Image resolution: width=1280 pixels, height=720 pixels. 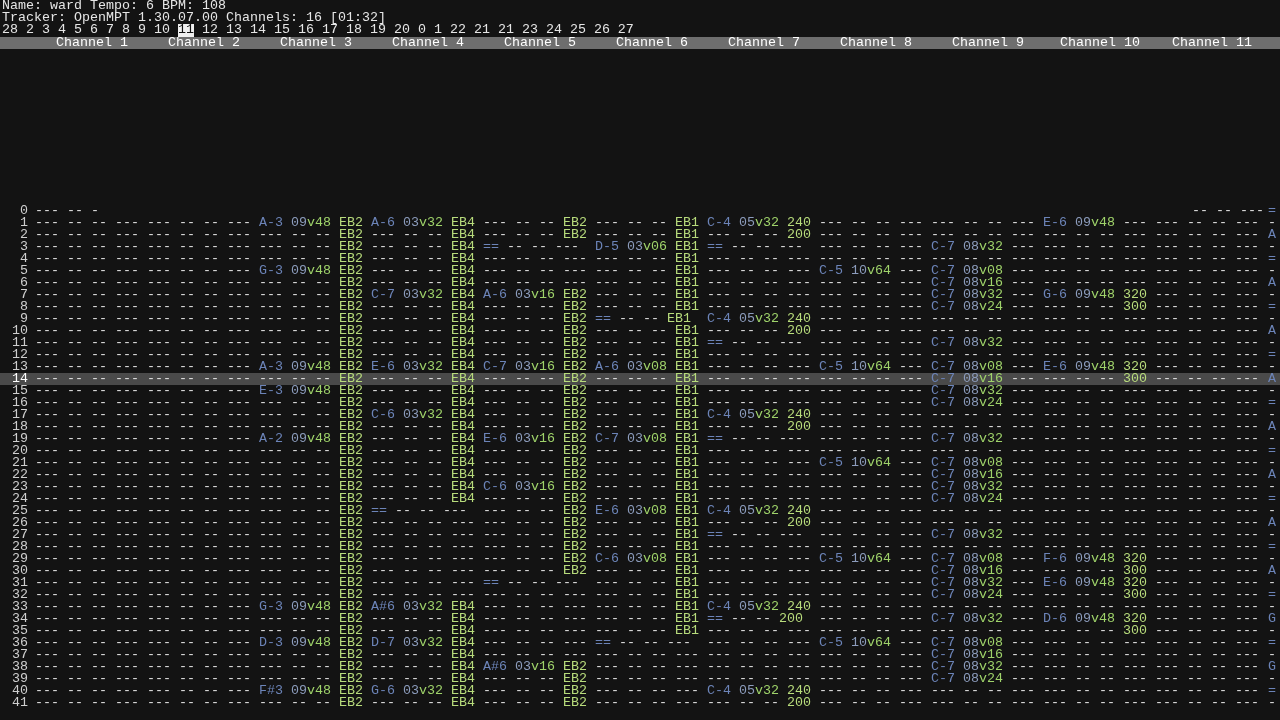 What do you see at coordinates (1095, 379) in the screenshot?
I see `pattern-cell-text: --- -- -- 300` at bounding box center [1095, 379].